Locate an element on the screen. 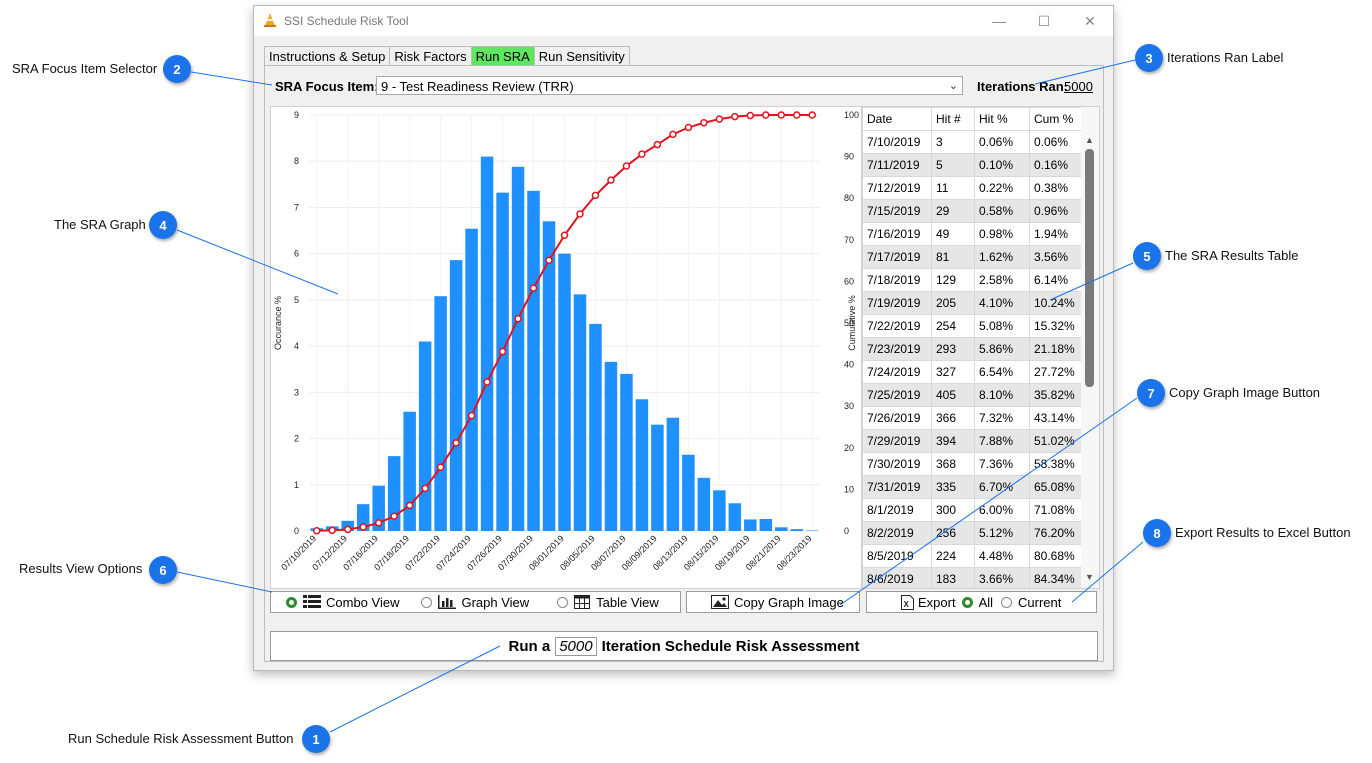 Image resolution: width=1372 pixels, height=763 pixels. table-row: 7/25/2019 405 8.10% 35.82% is located at coordinates (974, 395).